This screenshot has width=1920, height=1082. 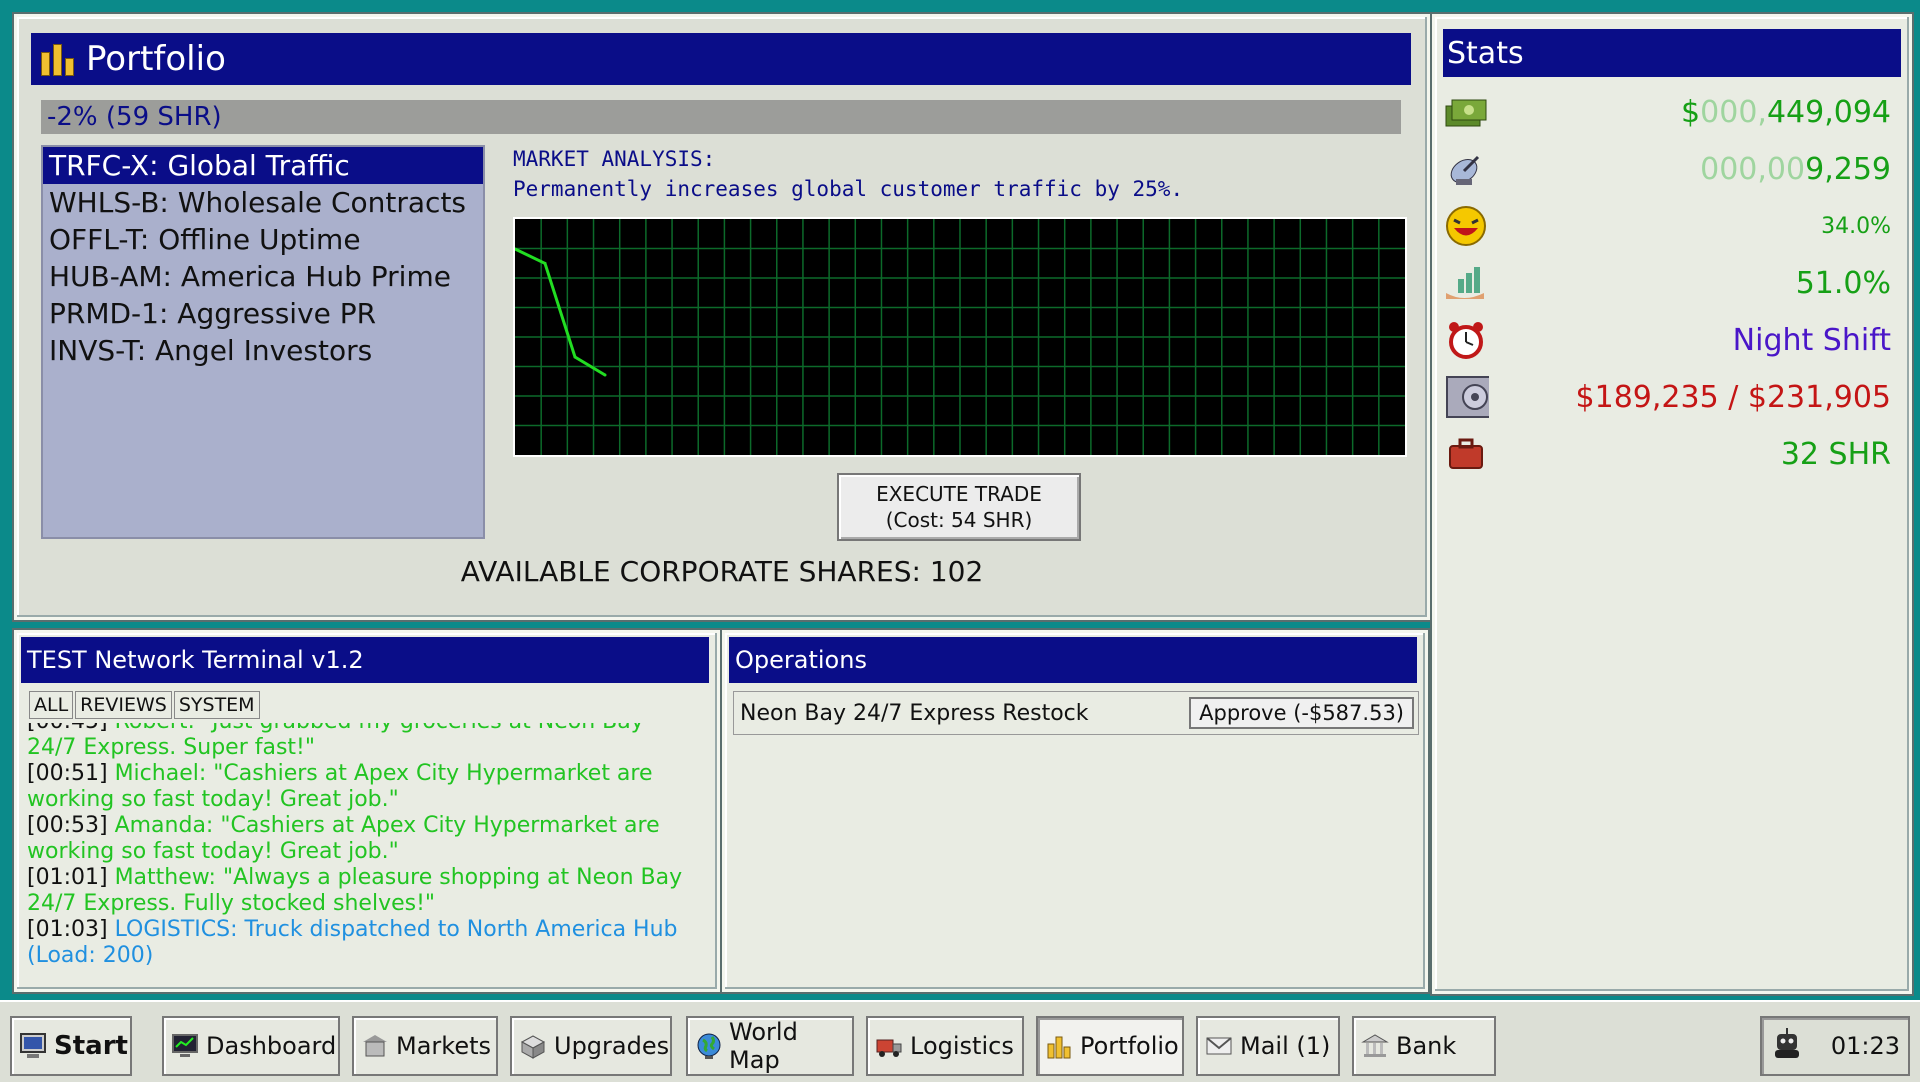 I want to click on monitor-icon, so click(x=185, y=1046).